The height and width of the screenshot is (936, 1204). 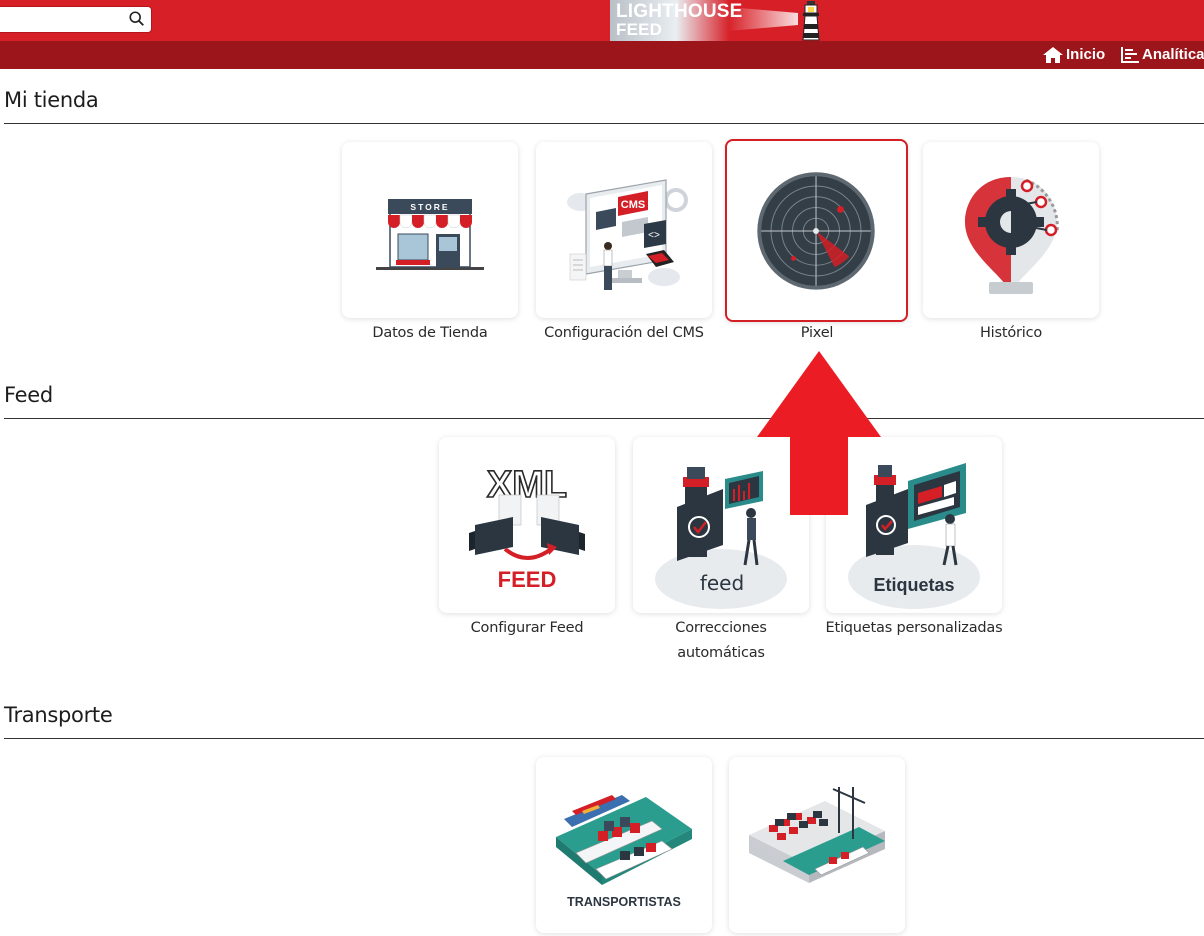 What do you see at coordinates (51, 100) in the screenshot?
I see `section-title-mi-tienda: Mi tienda` at bounding box center [51, 100].